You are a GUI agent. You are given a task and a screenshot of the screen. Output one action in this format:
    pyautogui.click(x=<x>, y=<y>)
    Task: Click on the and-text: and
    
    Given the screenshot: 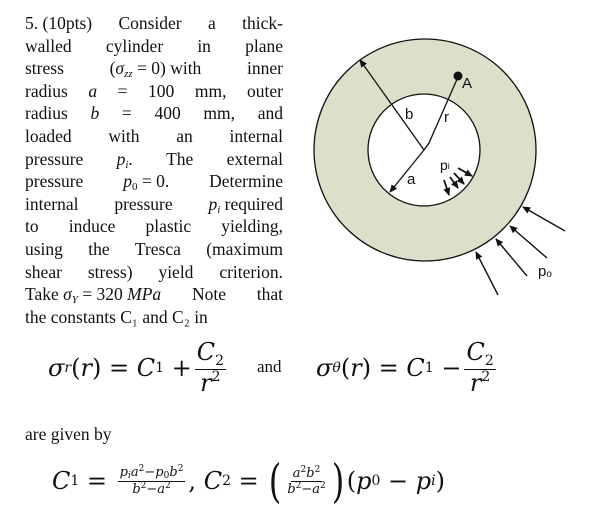 What is the action you would take?
    pyautogui.click(x=269, y=366)
    